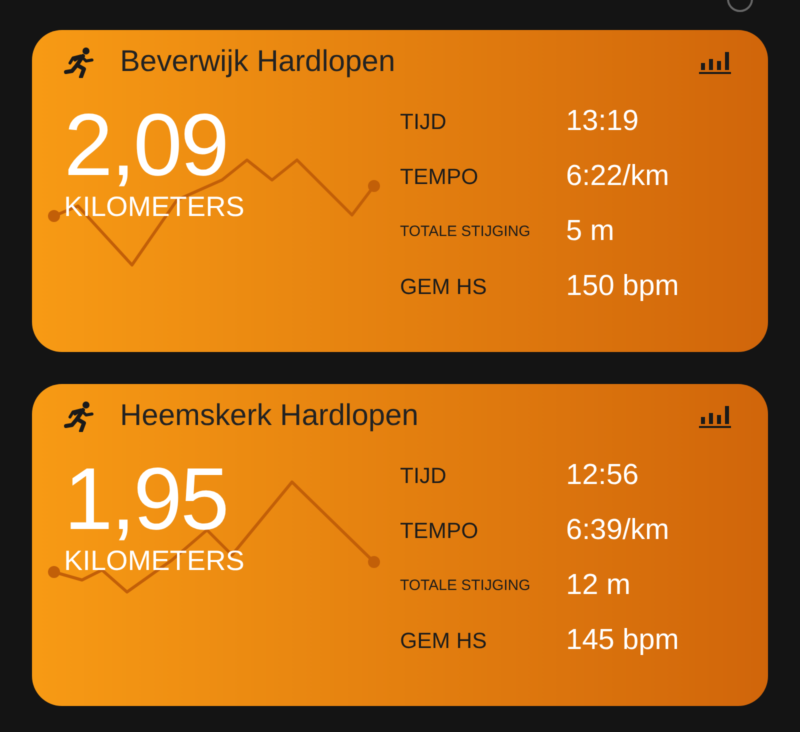  I want to click on distance-value: 1,95, so click(146, 499).